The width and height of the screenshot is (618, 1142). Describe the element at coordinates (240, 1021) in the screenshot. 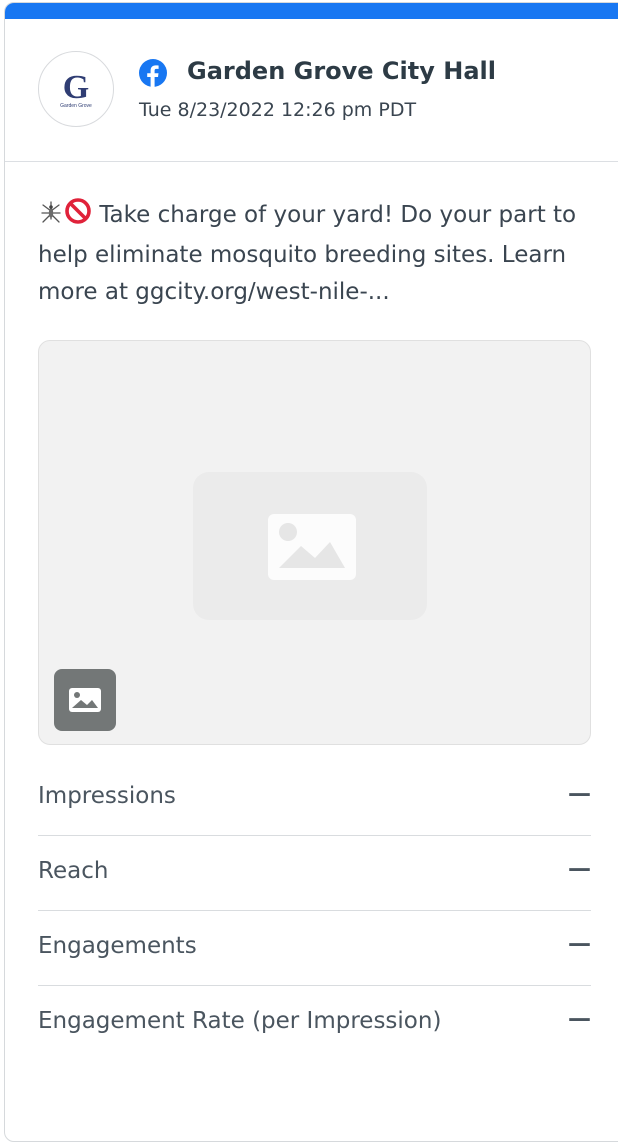

I see `metric-label: Engagement Rate (per Impression)` at that location.